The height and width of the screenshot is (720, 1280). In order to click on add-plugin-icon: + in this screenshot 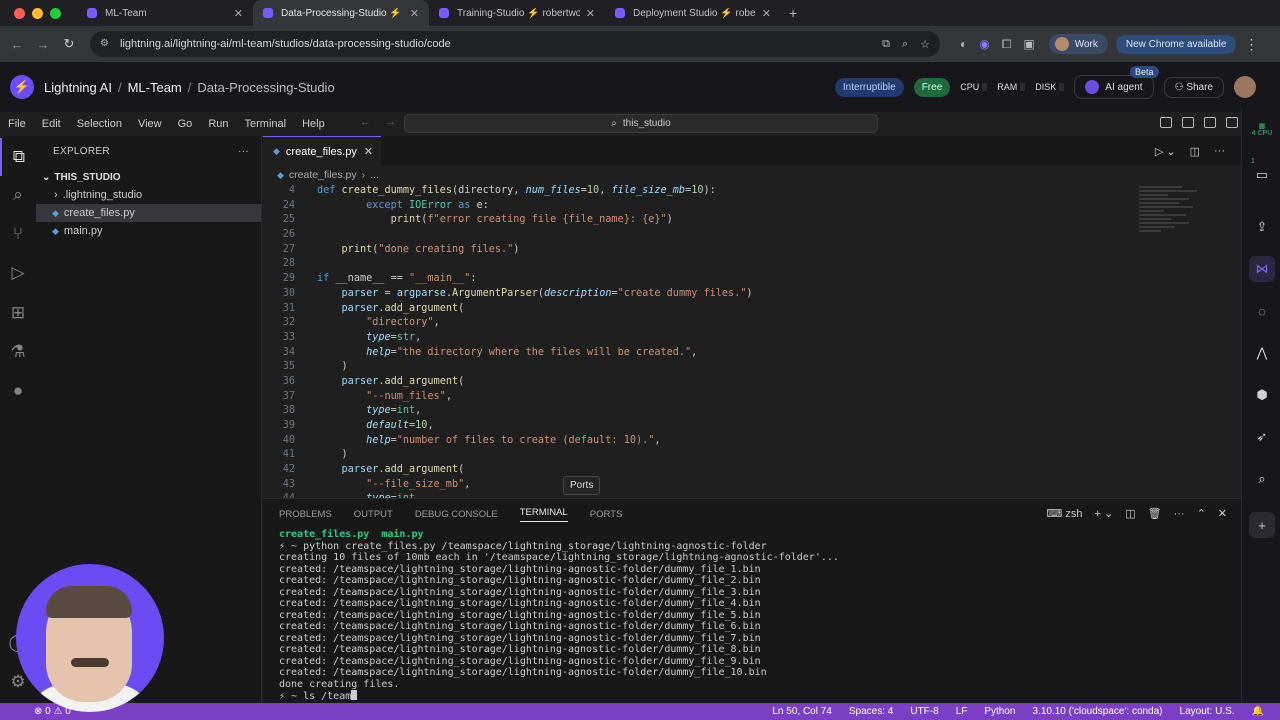, I will do `click(1262, 525)`.